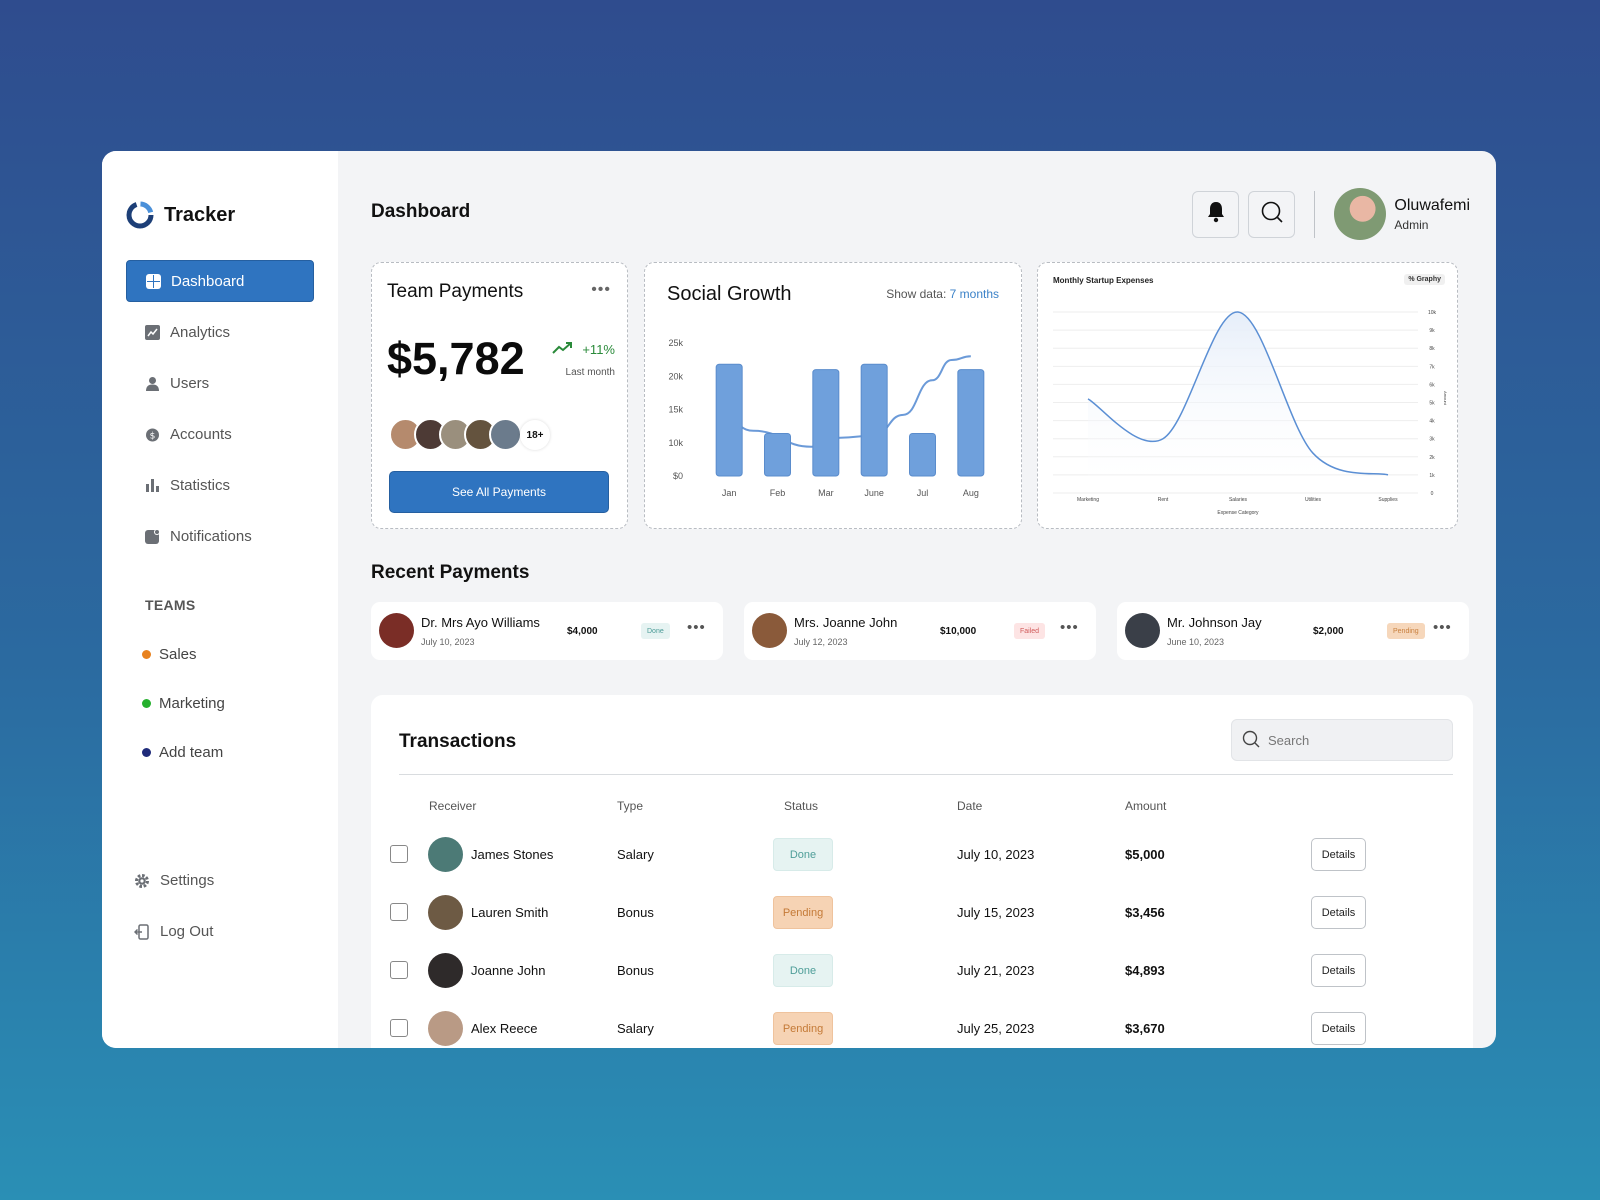 The height and width of the screenshot is (1200, 1600). Describe the element at coordinates (598, 349) in the screenshot. I see `growth-value: +11%` at that location.